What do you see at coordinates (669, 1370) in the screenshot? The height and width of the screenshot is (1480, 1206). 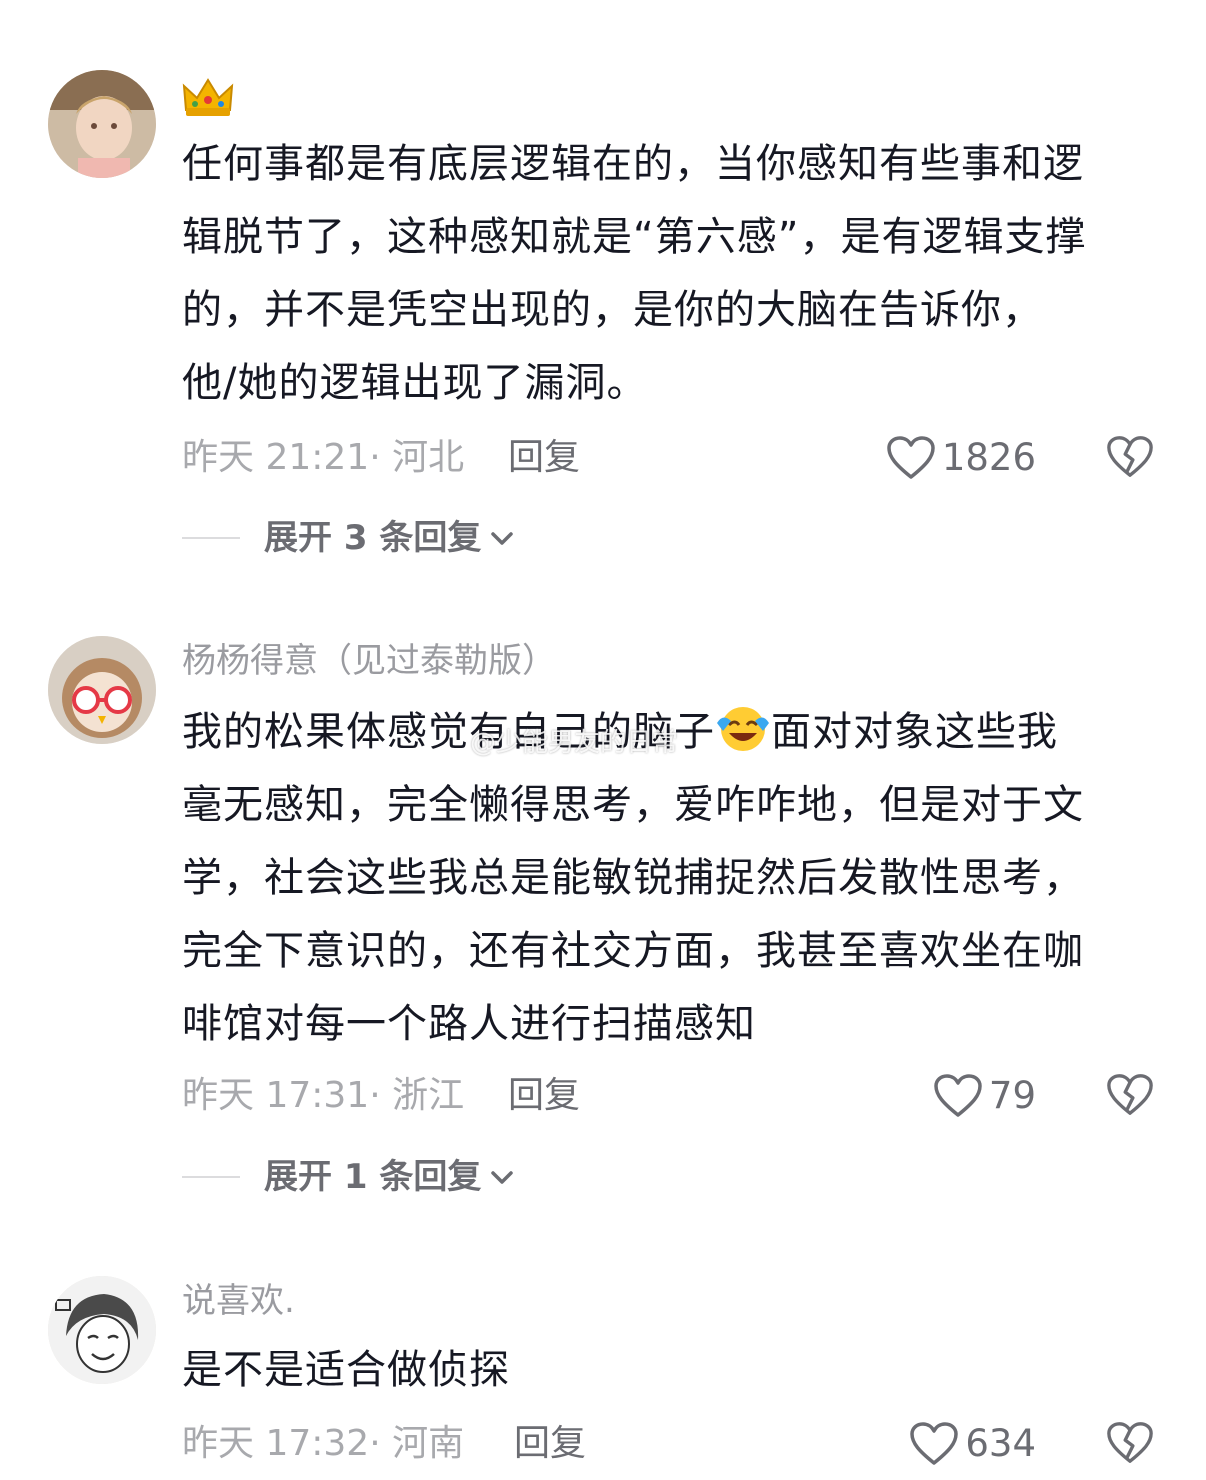 I see `comment-text: 是不是适合做侦探` at bounding box center [669, 1370].